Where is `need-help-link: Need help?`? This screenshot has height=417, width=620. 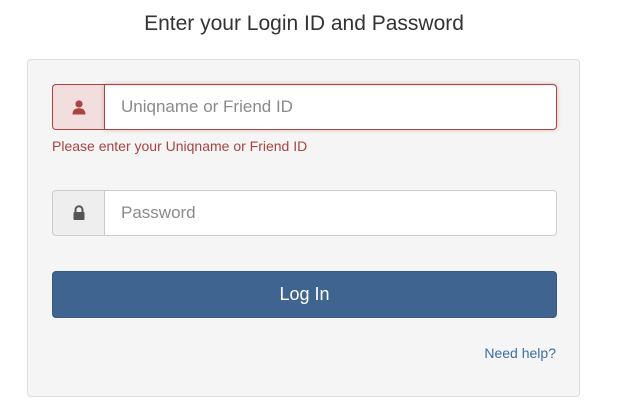
need-help-link: Need help? is located at coordinates (520, 353).